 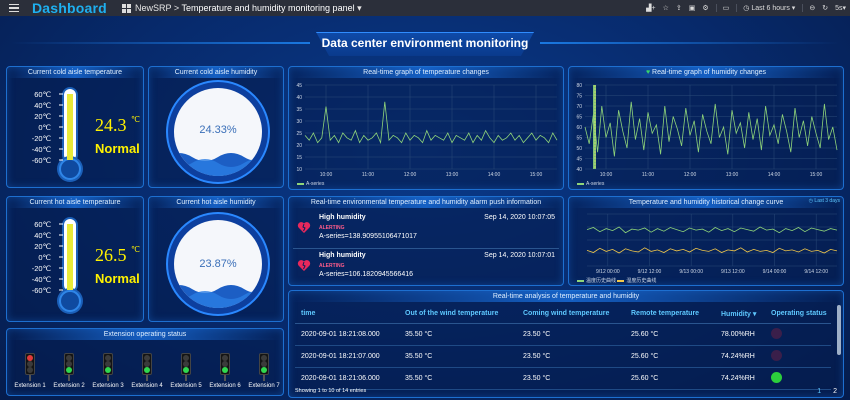 I want to click on star-icon: ☆, so click(x=666, y=8).